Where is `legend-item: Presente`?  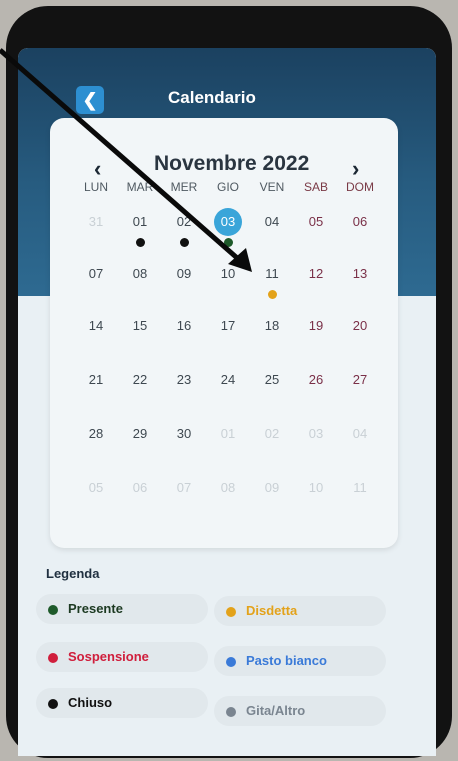
legend-item: Presente is located at coordinates (122, 609).